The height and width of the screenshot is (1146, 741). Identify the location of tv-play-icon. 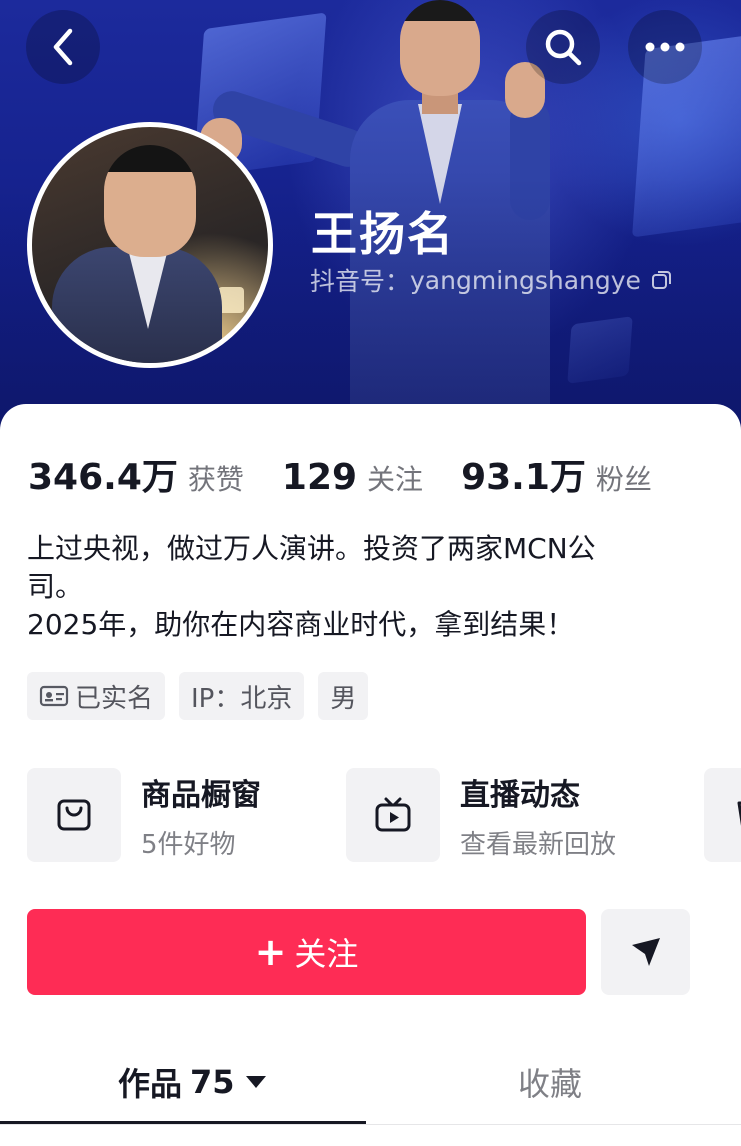
(393, 814).